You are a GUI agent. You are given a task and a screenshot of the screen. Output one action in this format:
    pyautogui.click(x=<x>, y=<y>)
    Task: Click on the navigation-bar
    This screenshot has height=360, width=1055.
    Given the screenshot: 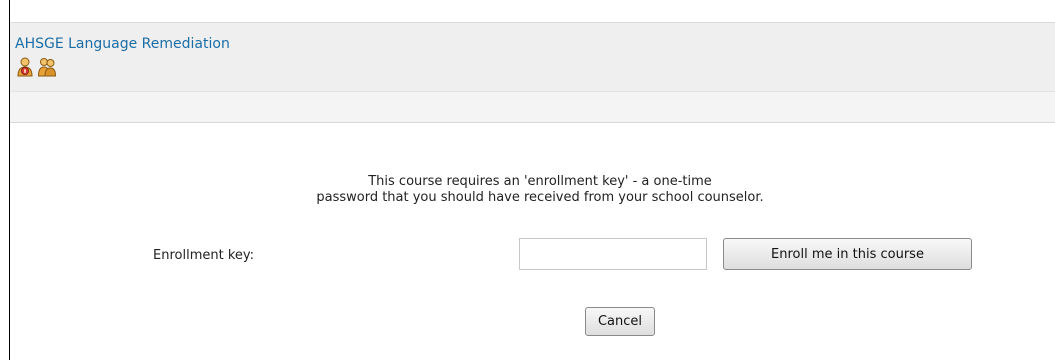 What is the action you would take?
    pyautogui.click(x=532, y=107)
    